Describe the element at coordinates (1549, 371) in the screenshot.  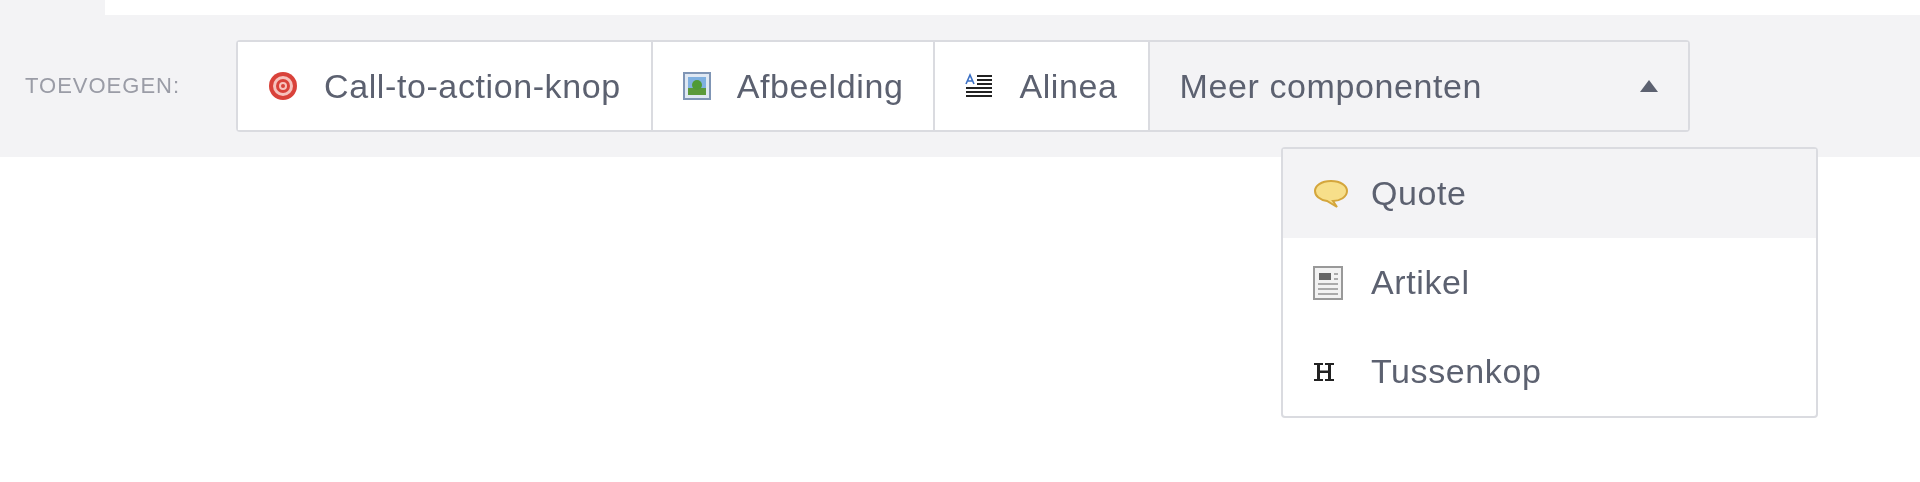
I see `menu-item: Tussenkop` at that location.